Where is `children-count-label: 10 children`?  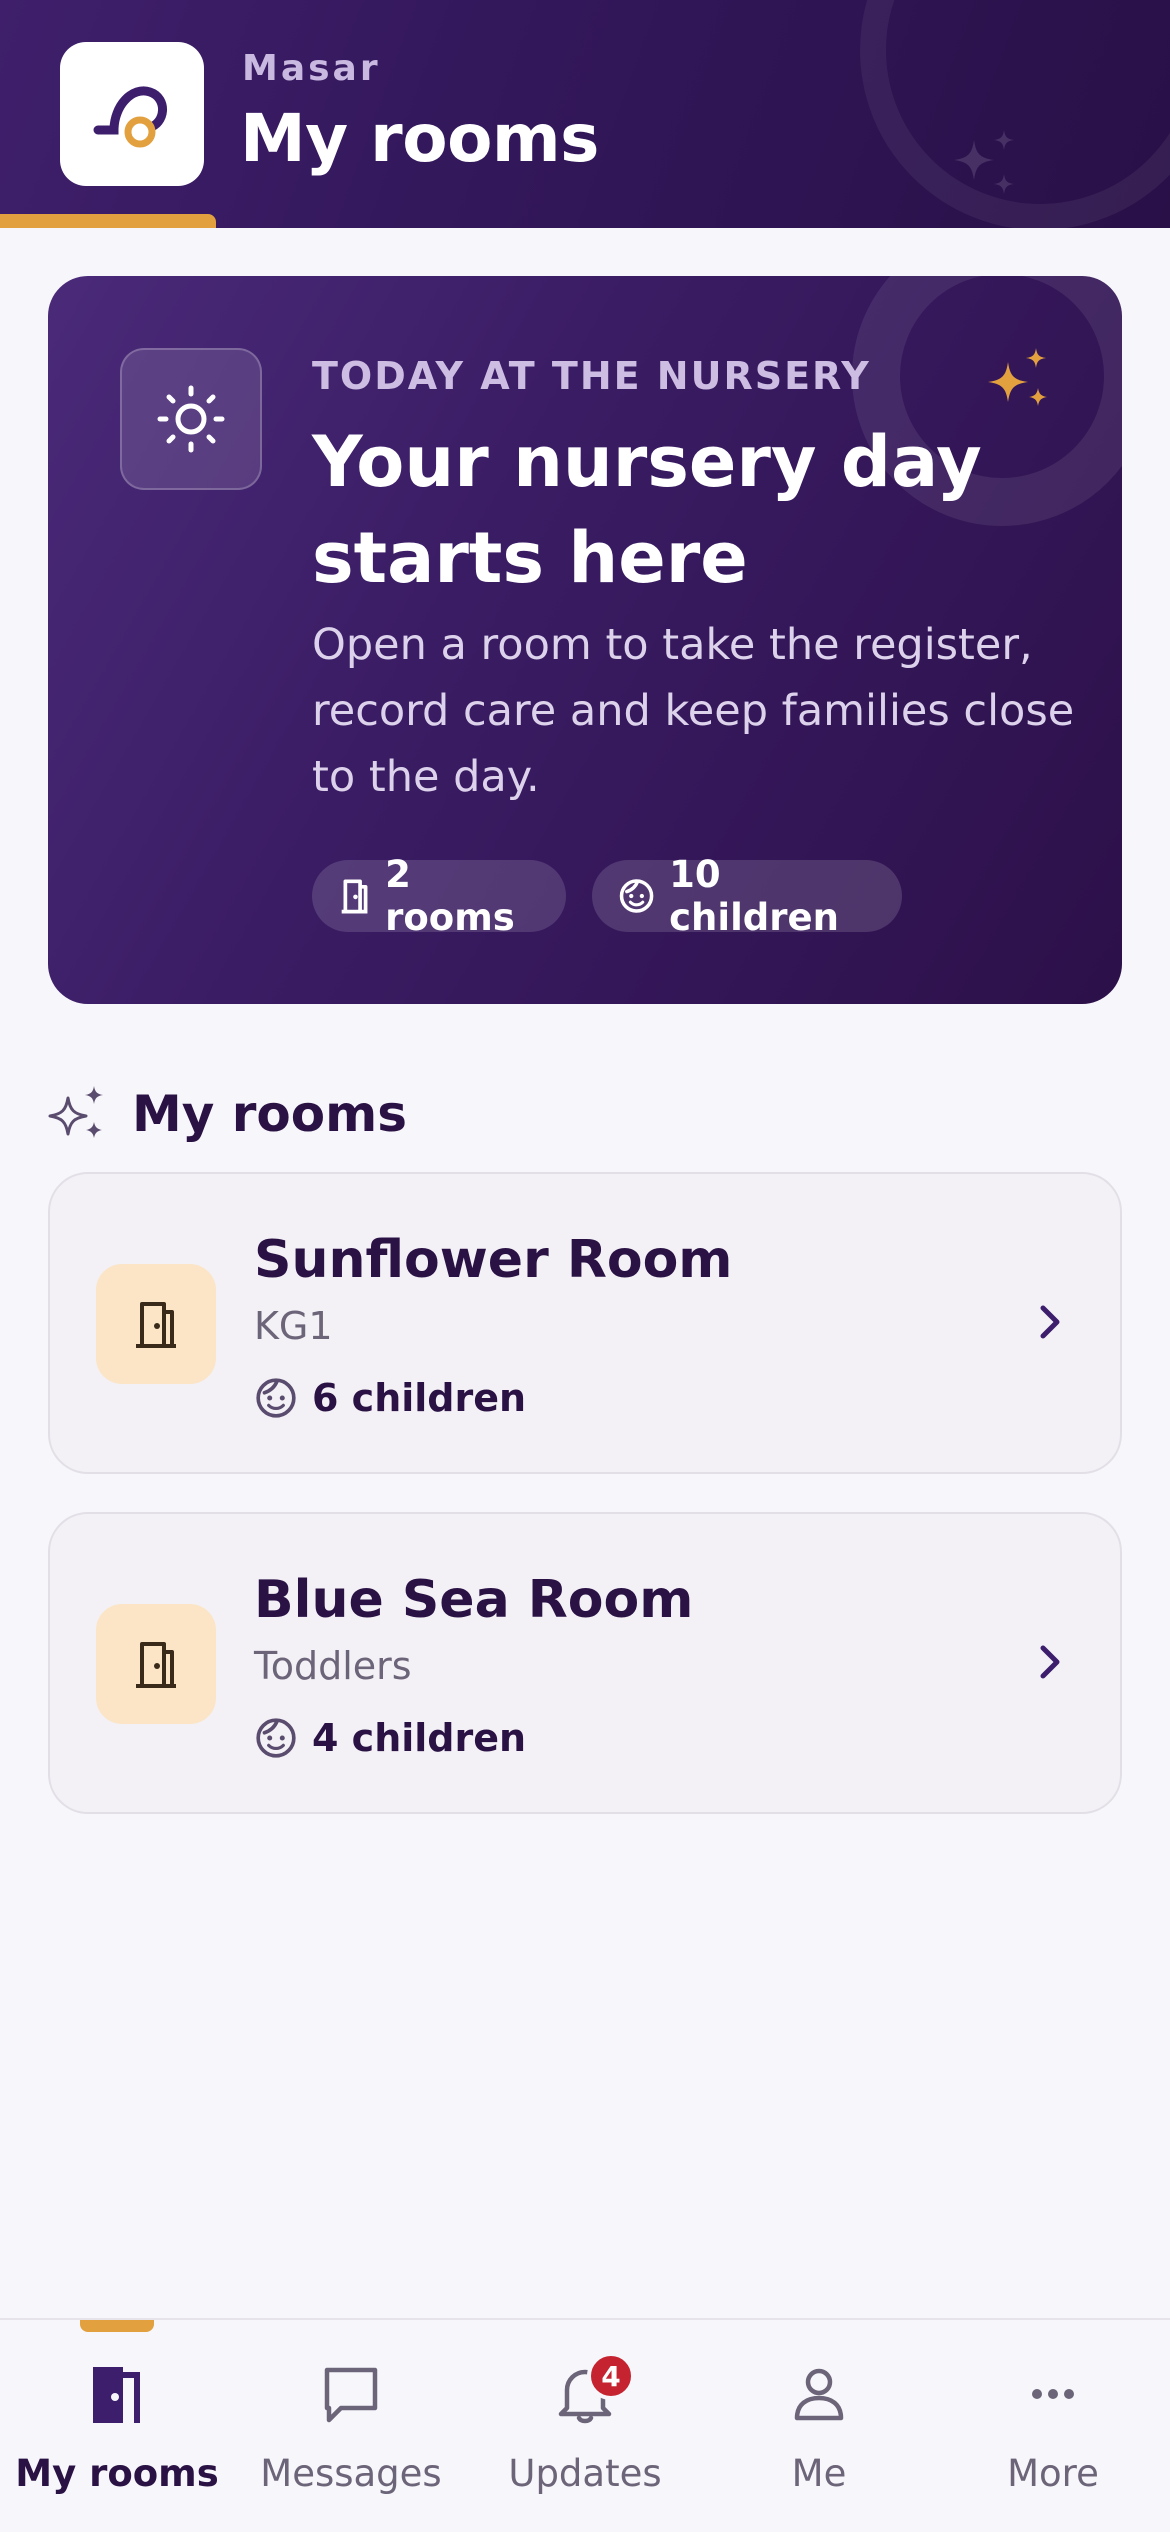
children-count-label: 10 children is located at coordinates (754, 896).